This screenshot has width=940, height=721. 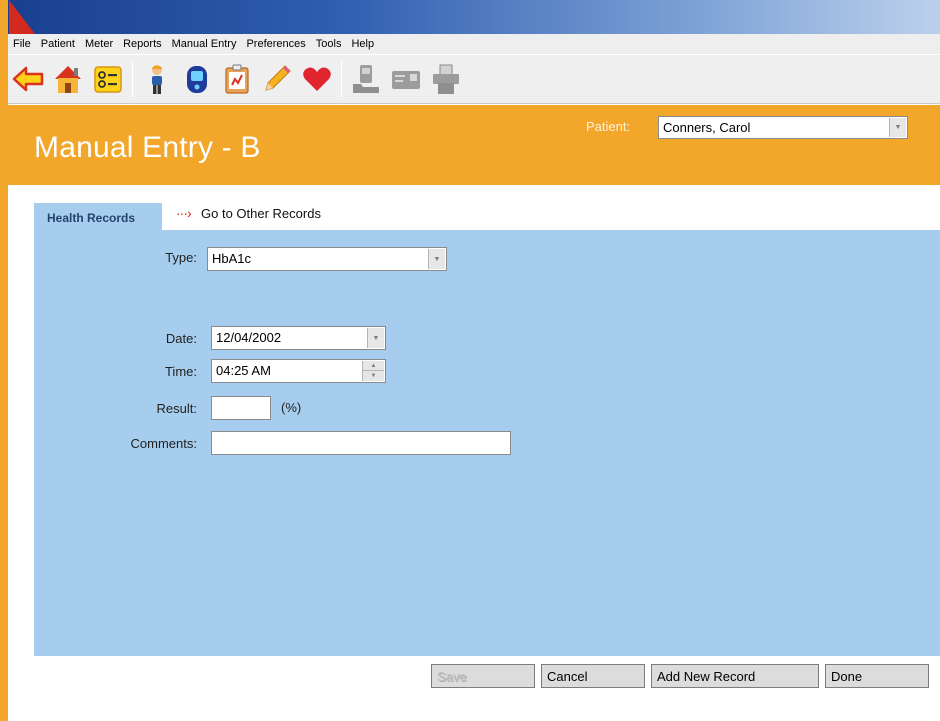 What do you see at coordinates (249, 337) in the screenshot?
I see `date-value: 12/04/2002` at bounding box center [249, 337].